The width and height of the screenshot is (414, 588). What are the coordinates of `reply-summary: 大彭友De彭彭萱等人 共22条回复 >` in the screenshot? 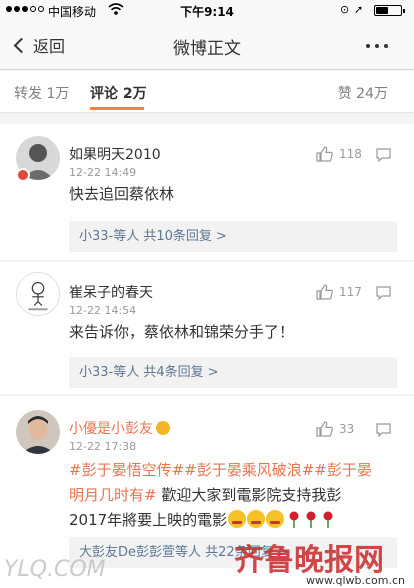 It's located at (233, 552).